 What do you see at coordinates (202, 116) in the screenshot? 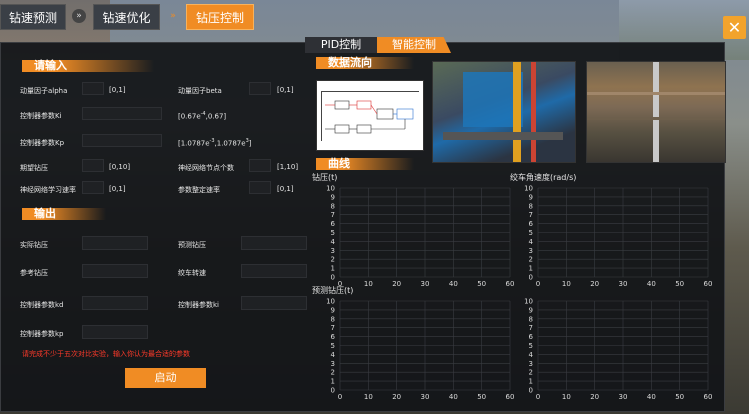
I see `ki-range: [0.67e-4,0.67]` at bounding box center [202, 116].